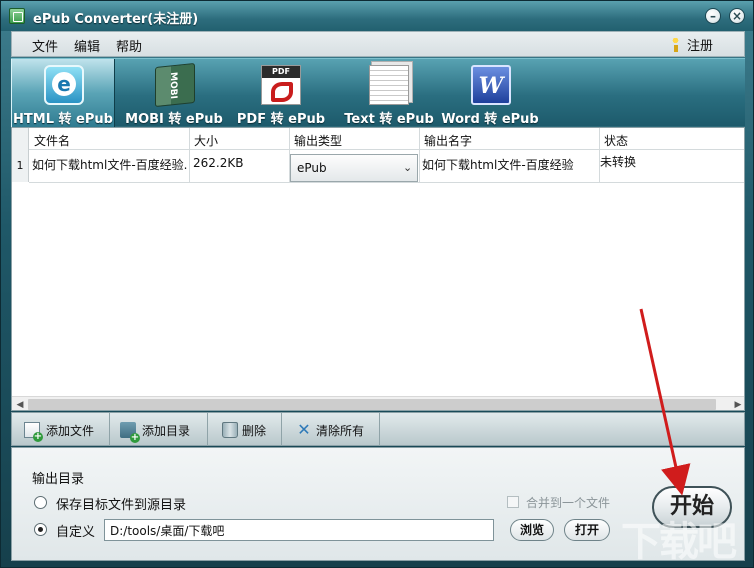 This screenshot has height=568, width=754. Describe the element at coordinates (87, 45) in the screenshot. I see `menu-edit: 编辑` at that location.